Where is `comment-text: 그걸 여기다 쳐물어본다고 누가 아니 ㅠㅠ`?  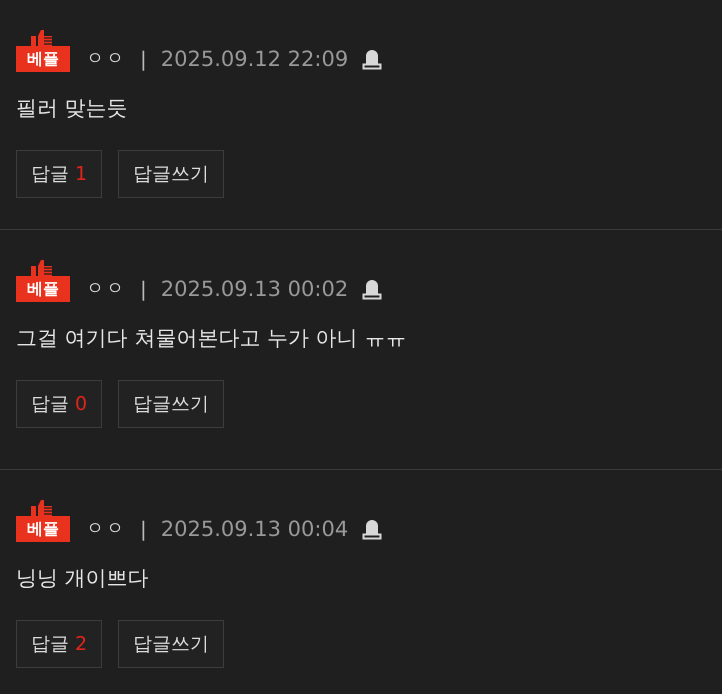
comment-text: 그걸 여기다 쳐물어본다고 누가 아니 ㅠㅠ is located at coordinates (212, 338).